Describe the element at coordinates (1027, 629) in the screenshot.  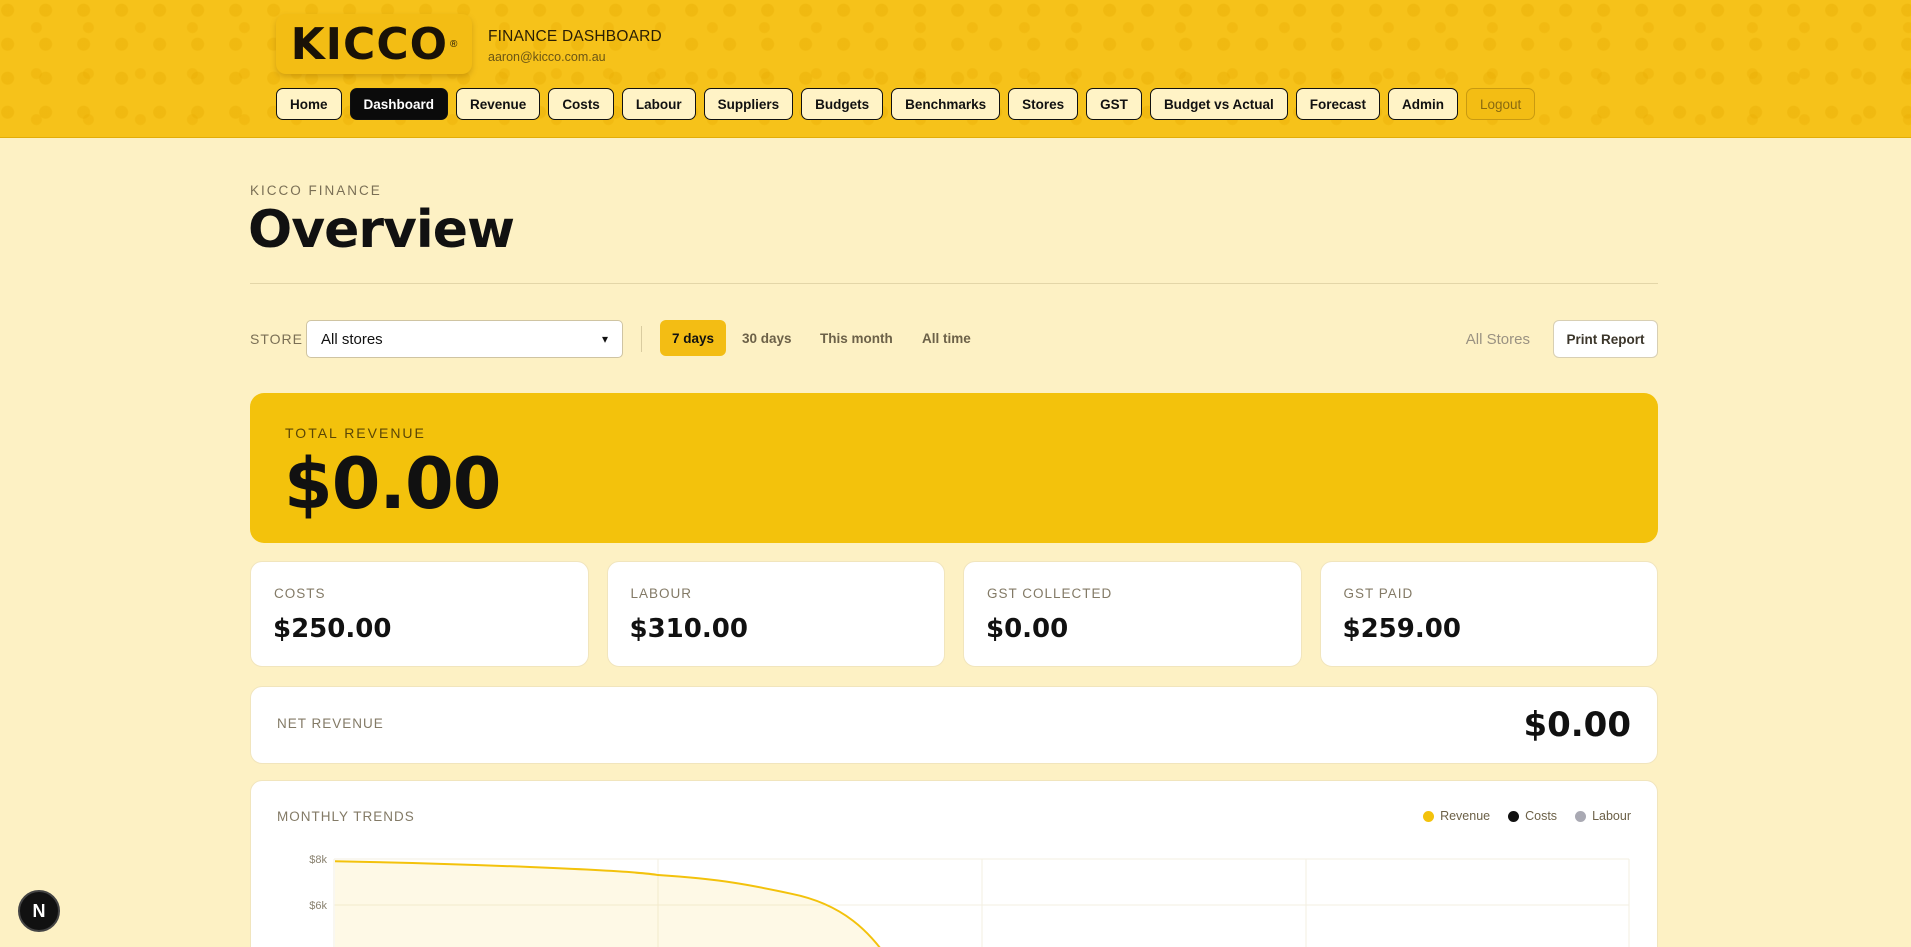
I see `stat-value: $0.00` at that location.